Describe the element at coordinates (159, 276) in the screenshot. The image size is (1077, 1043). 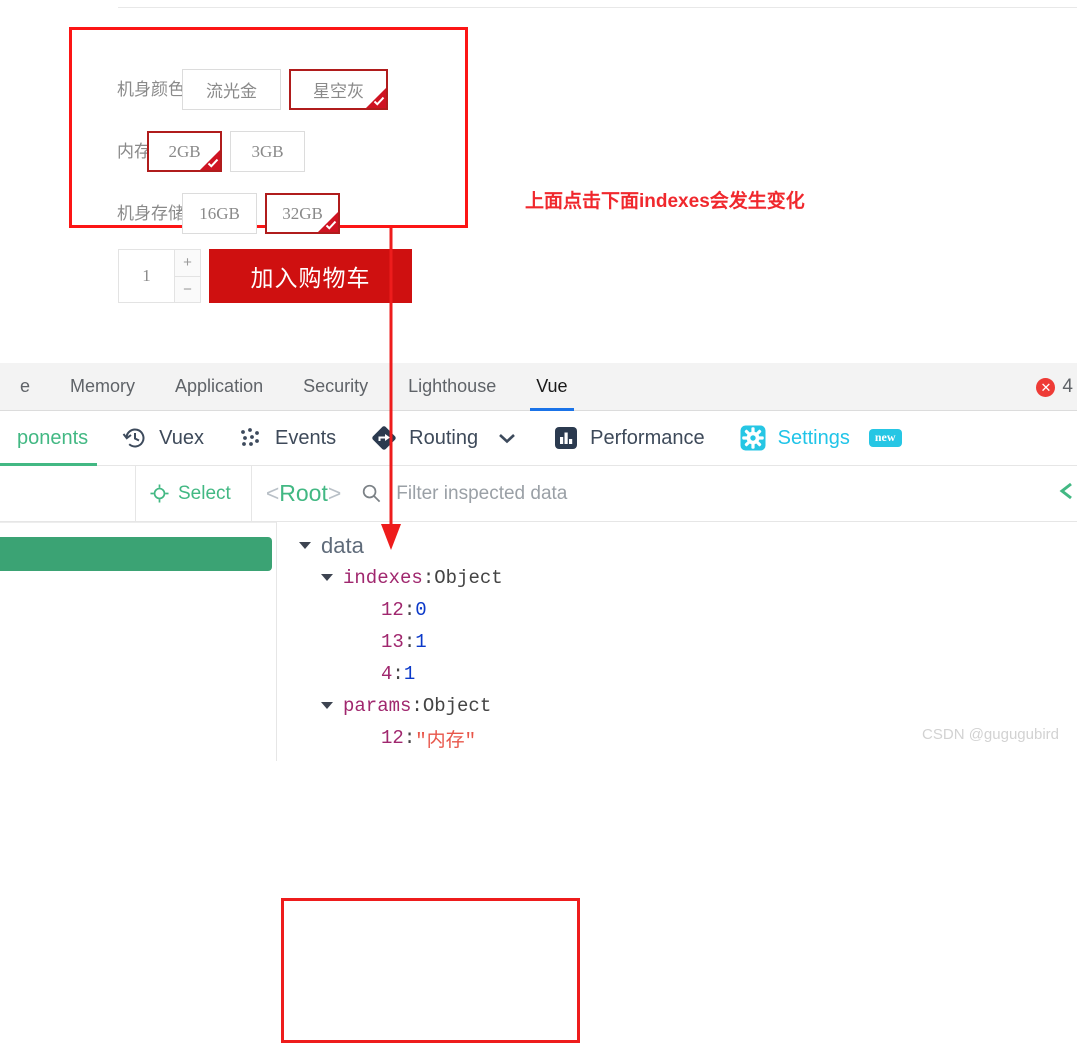
I see `quantity-stepper: 1 + −` at that location.